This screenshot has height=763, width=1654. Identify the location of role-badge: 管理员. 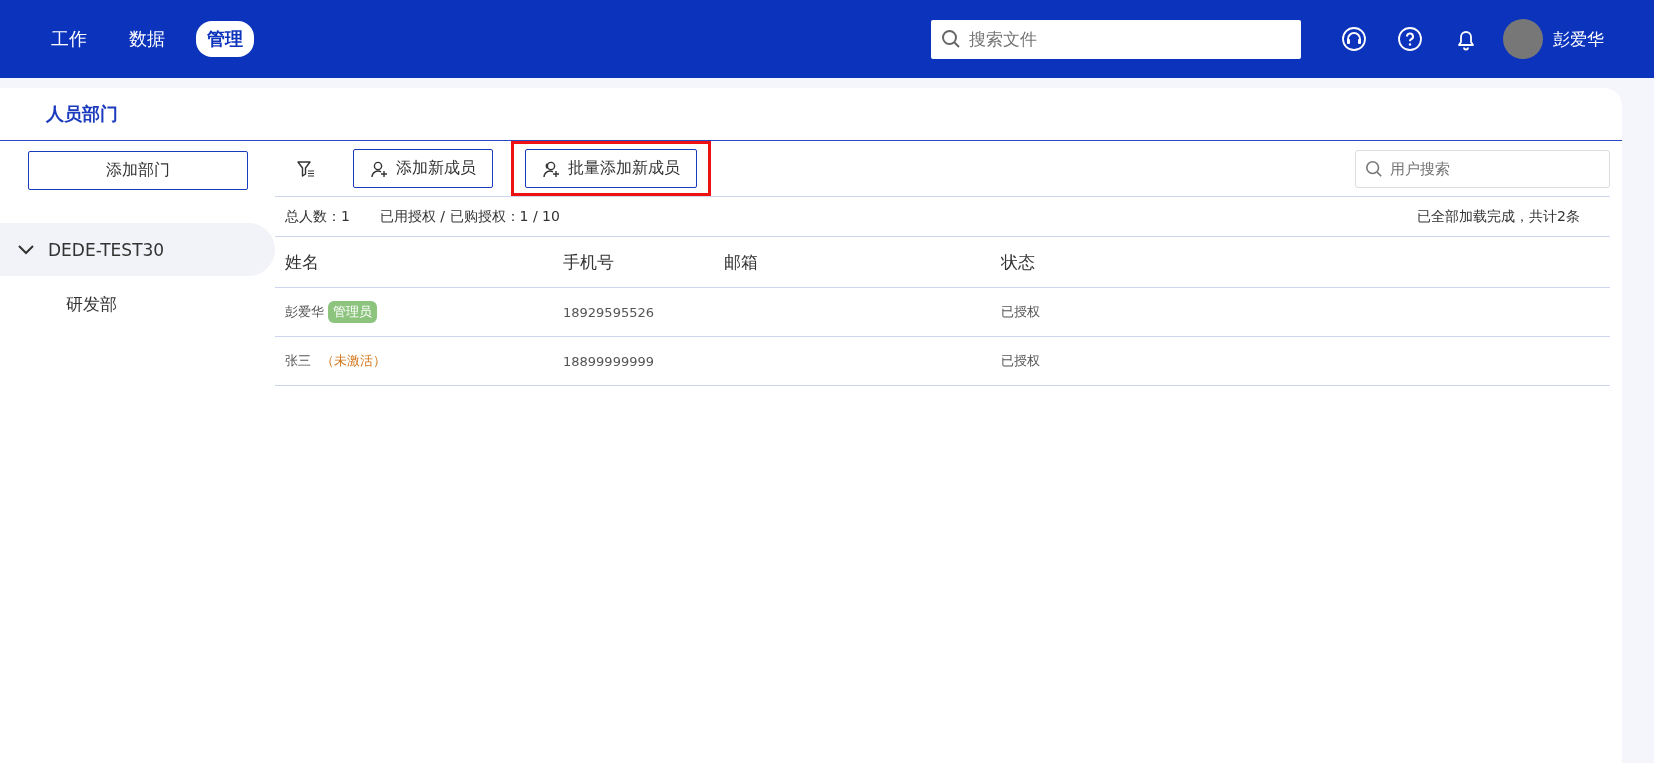
(352, 312).